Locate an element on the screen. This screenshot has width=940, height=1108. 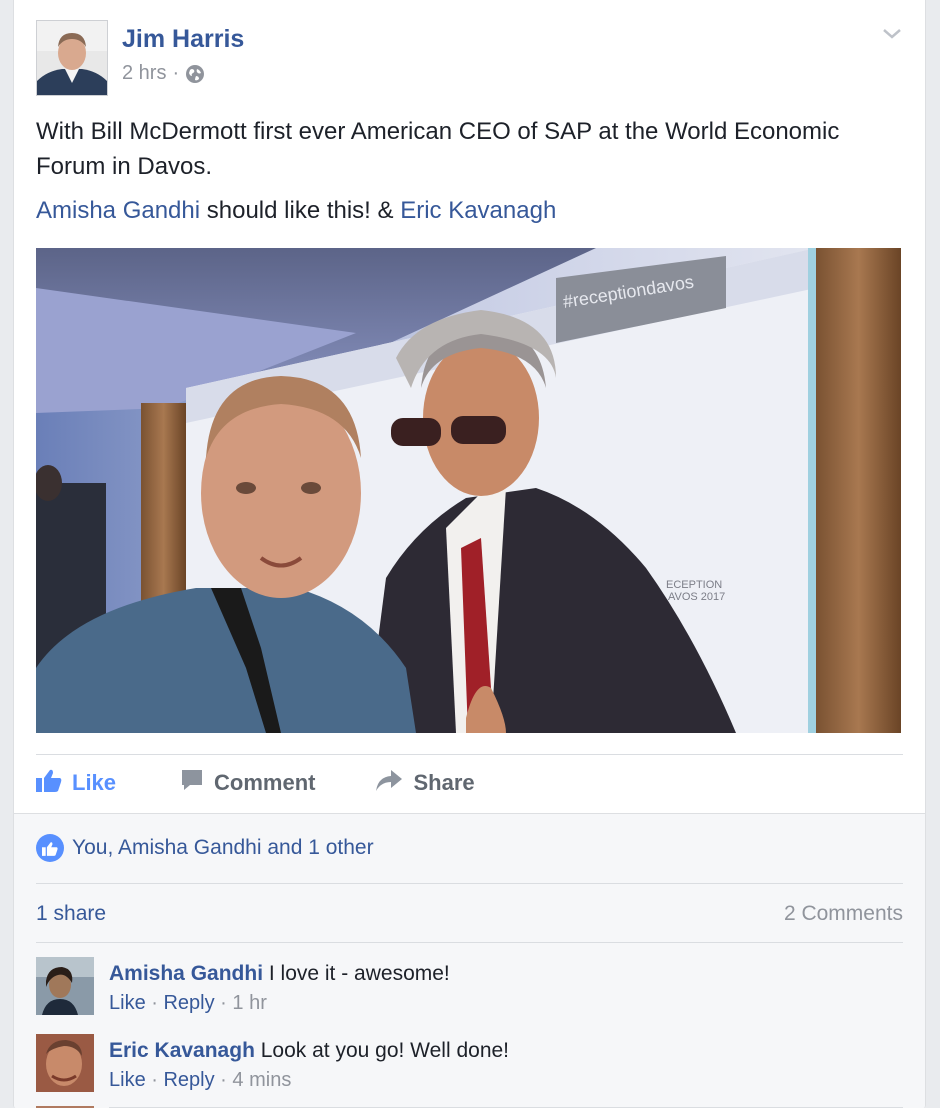
photo-backdrop-text: ECEPTION is located at coordinates (694, 585).